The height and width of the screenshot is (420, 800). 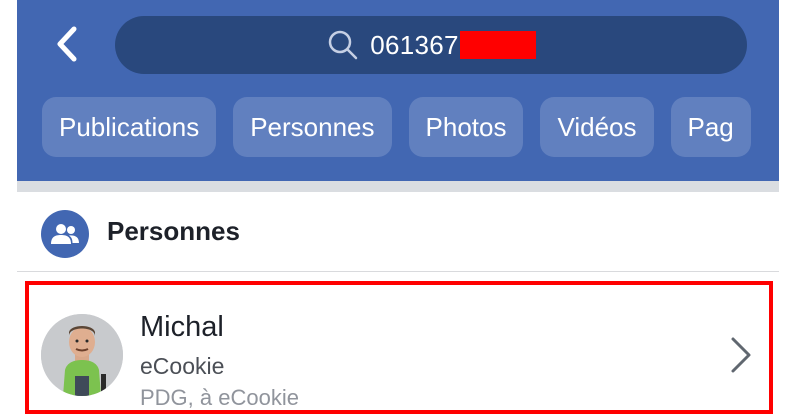 What do you see at coordinates (182, 327) in the screenshot?
I see `person-name: Michal` at bounding box center [182, 327].